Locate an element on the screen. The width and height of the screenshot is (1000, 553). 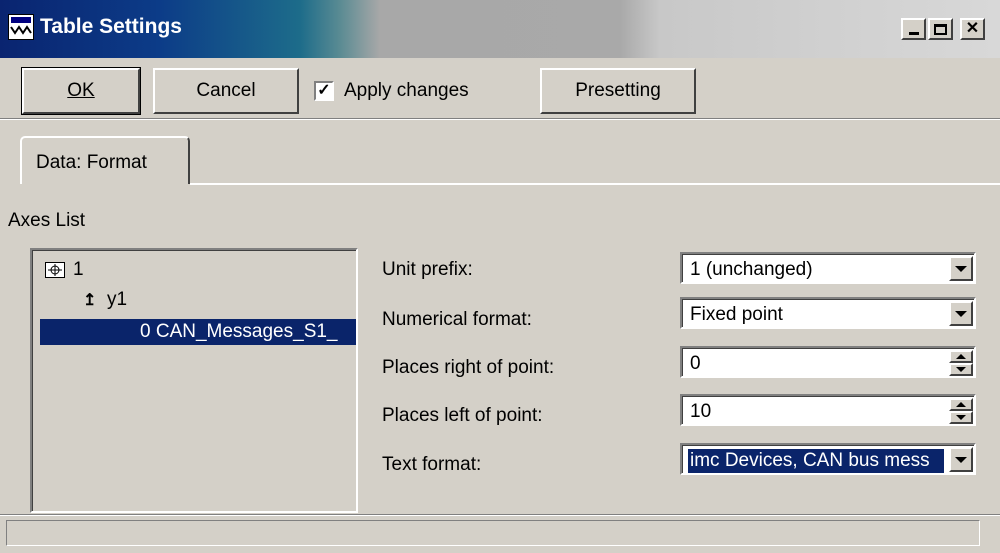
checkbox-box: ✓ is located at coordinates (324, 91).